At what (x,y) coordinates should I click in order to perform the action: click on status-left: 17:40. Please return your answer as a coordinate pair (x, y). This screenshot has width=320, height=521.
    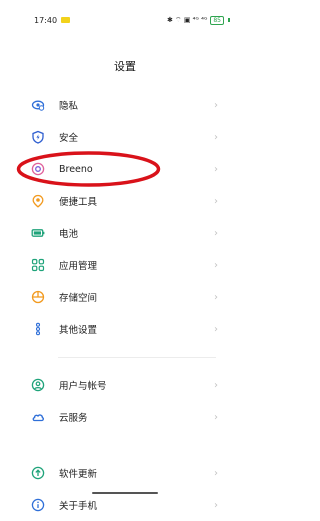
    Looking at the image, I should click on (52, 20).